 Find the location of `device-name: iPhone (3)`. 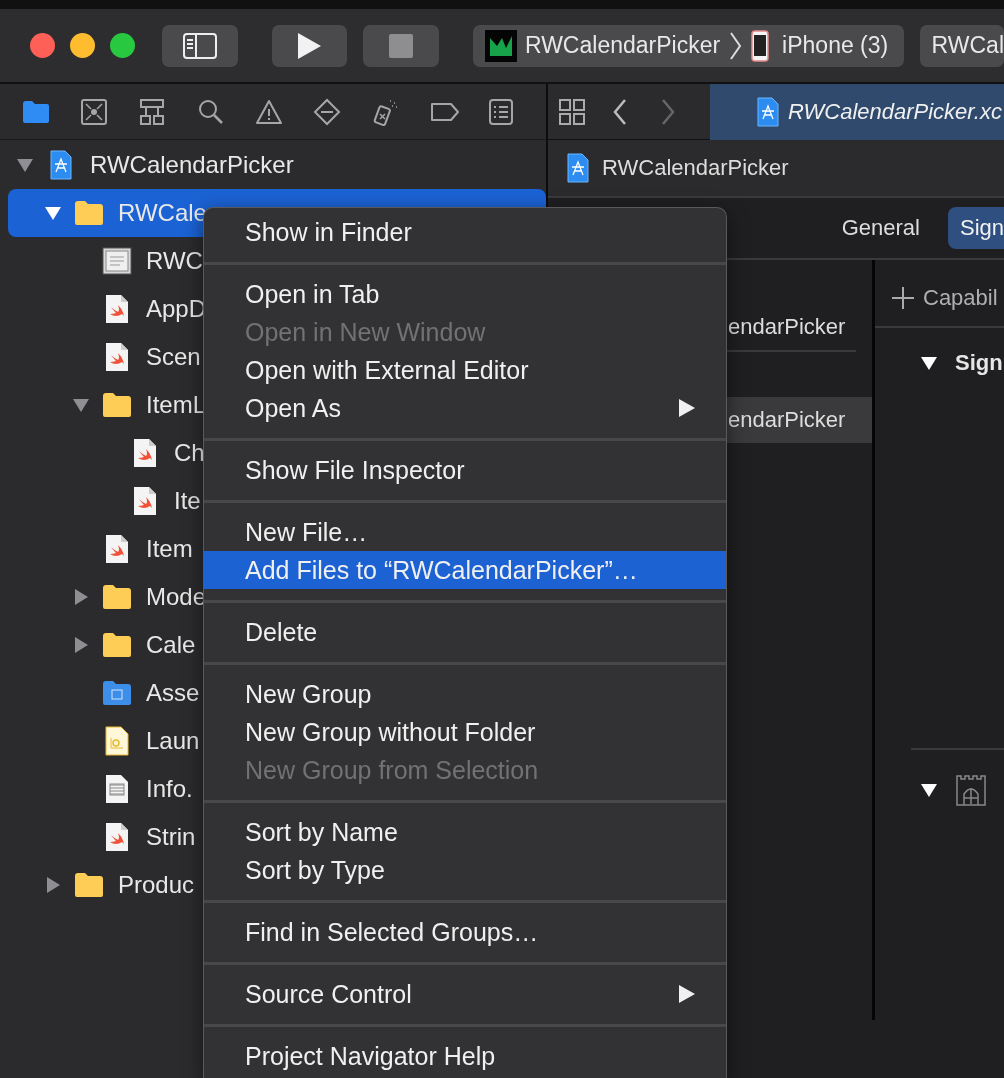

device-name: iPhone (3) is located at coordinates (835, 45).